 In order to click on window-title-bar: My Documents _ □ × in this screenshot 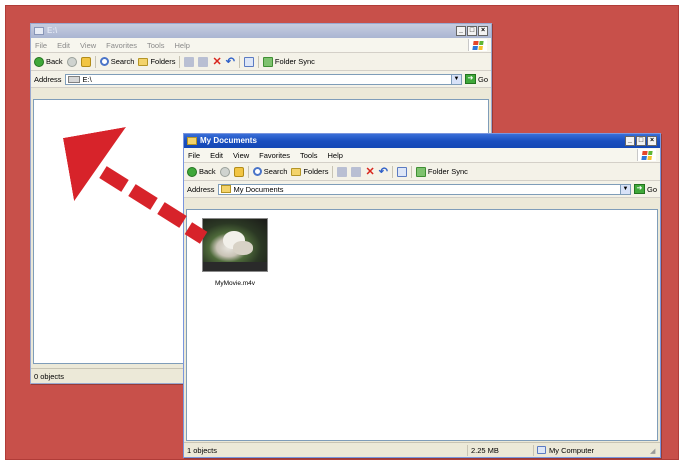, I will do `click(422, 141)`.